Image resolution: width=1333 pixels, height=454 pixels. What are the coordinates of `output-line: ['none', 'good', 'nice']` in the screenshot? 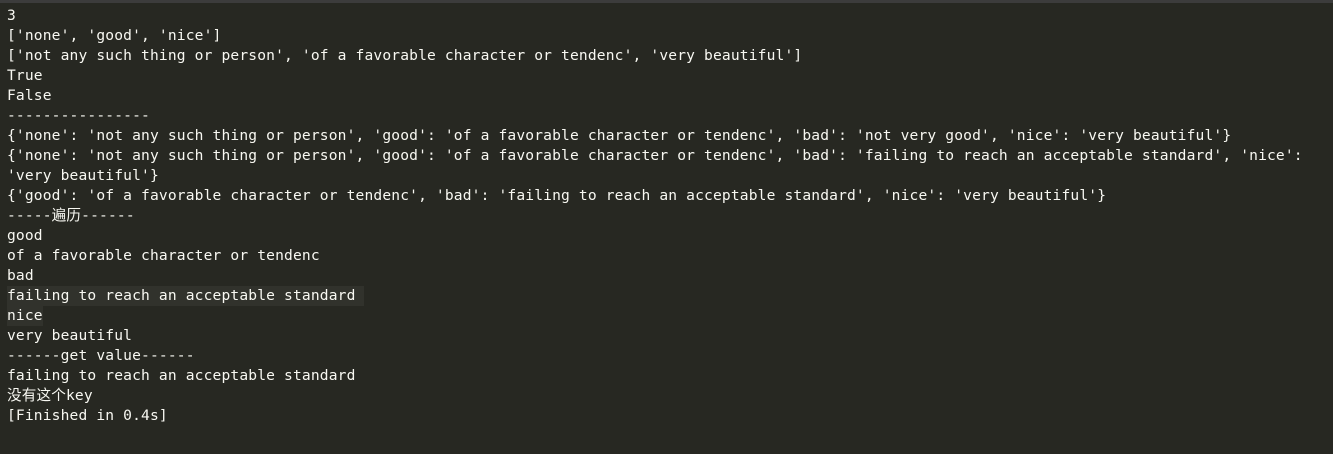 It's located at (114, 35).